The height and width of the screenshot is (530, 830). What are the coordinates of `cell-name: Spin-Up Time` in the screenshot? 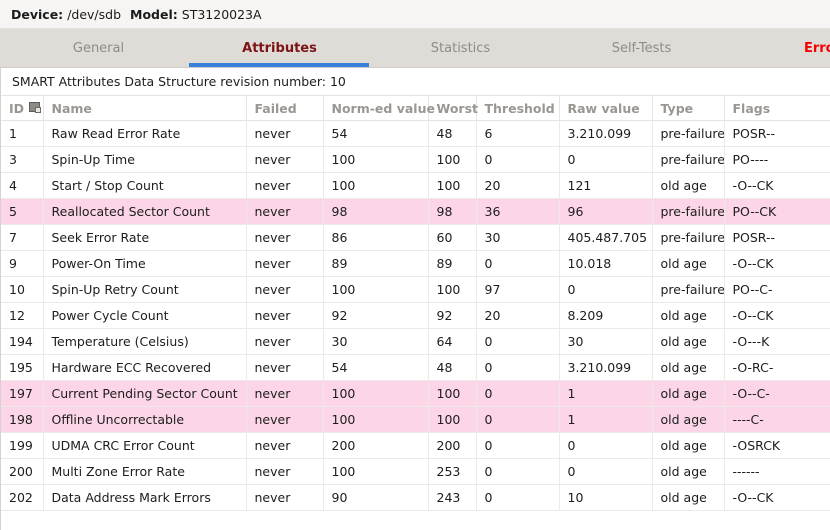 It's located at (145, 159).